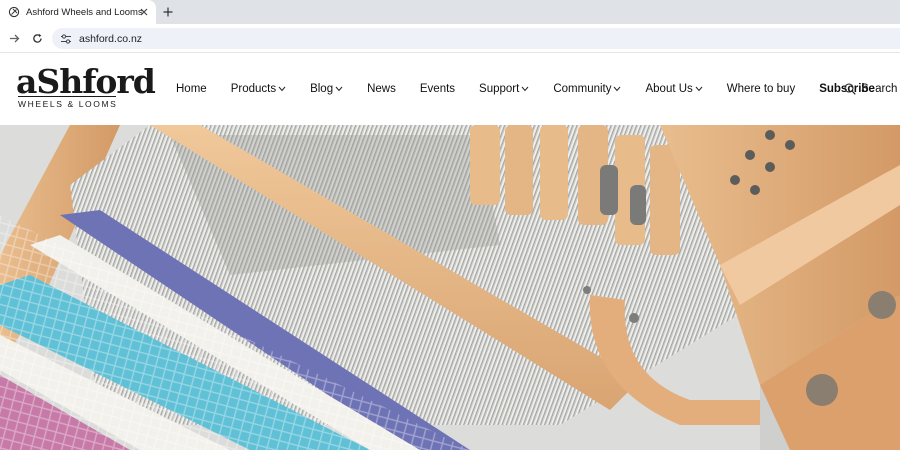  I want to click on search-button: Search, so click(870, 89).